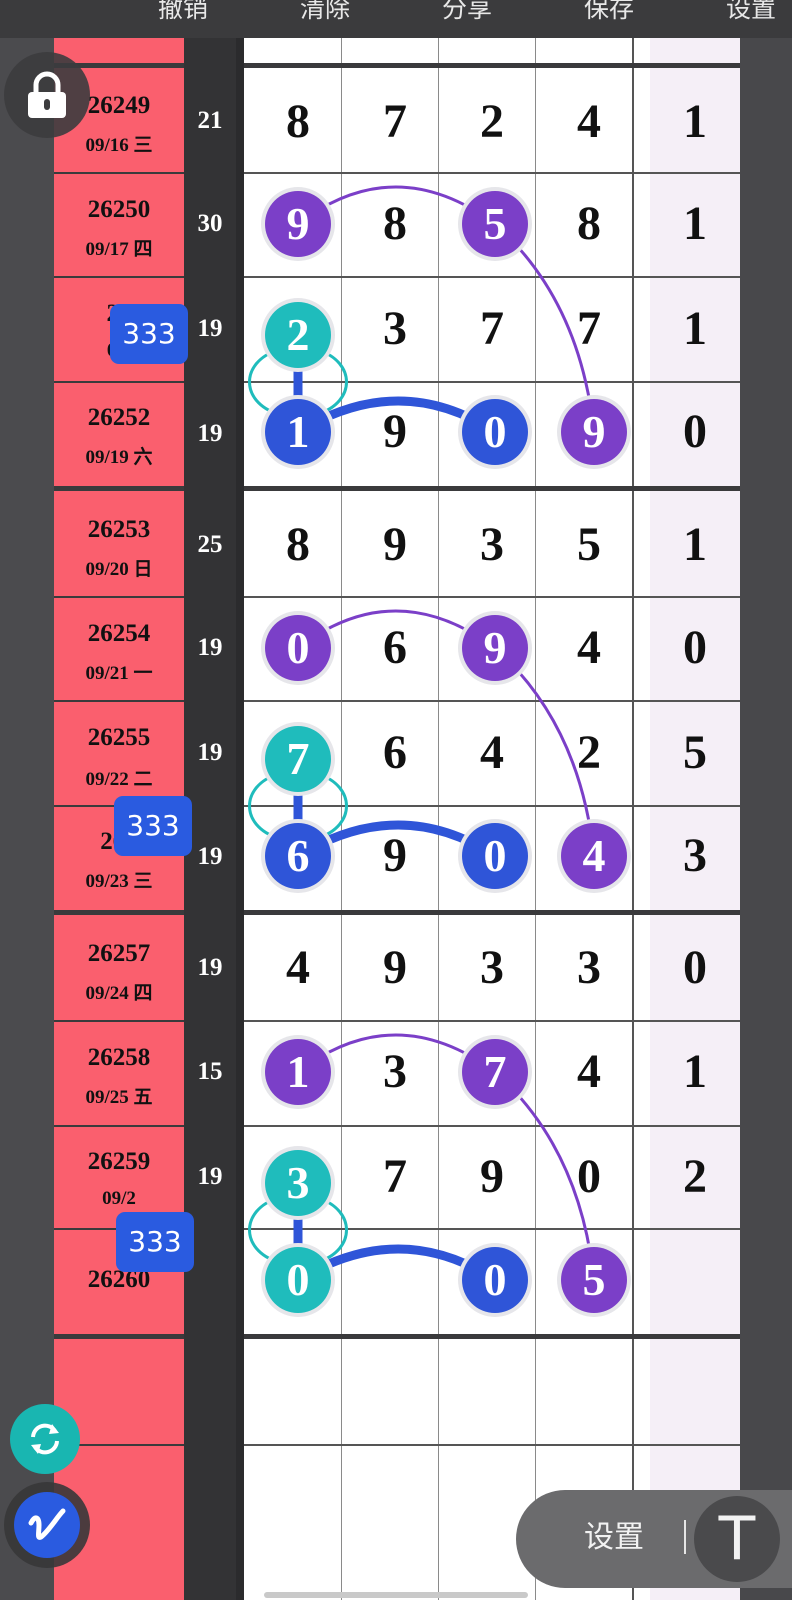 This screenshot has height=1600, width=792. Describe the element at coordinates (119, 737) in the screenshot. I see `period-number: 26255` at that location.